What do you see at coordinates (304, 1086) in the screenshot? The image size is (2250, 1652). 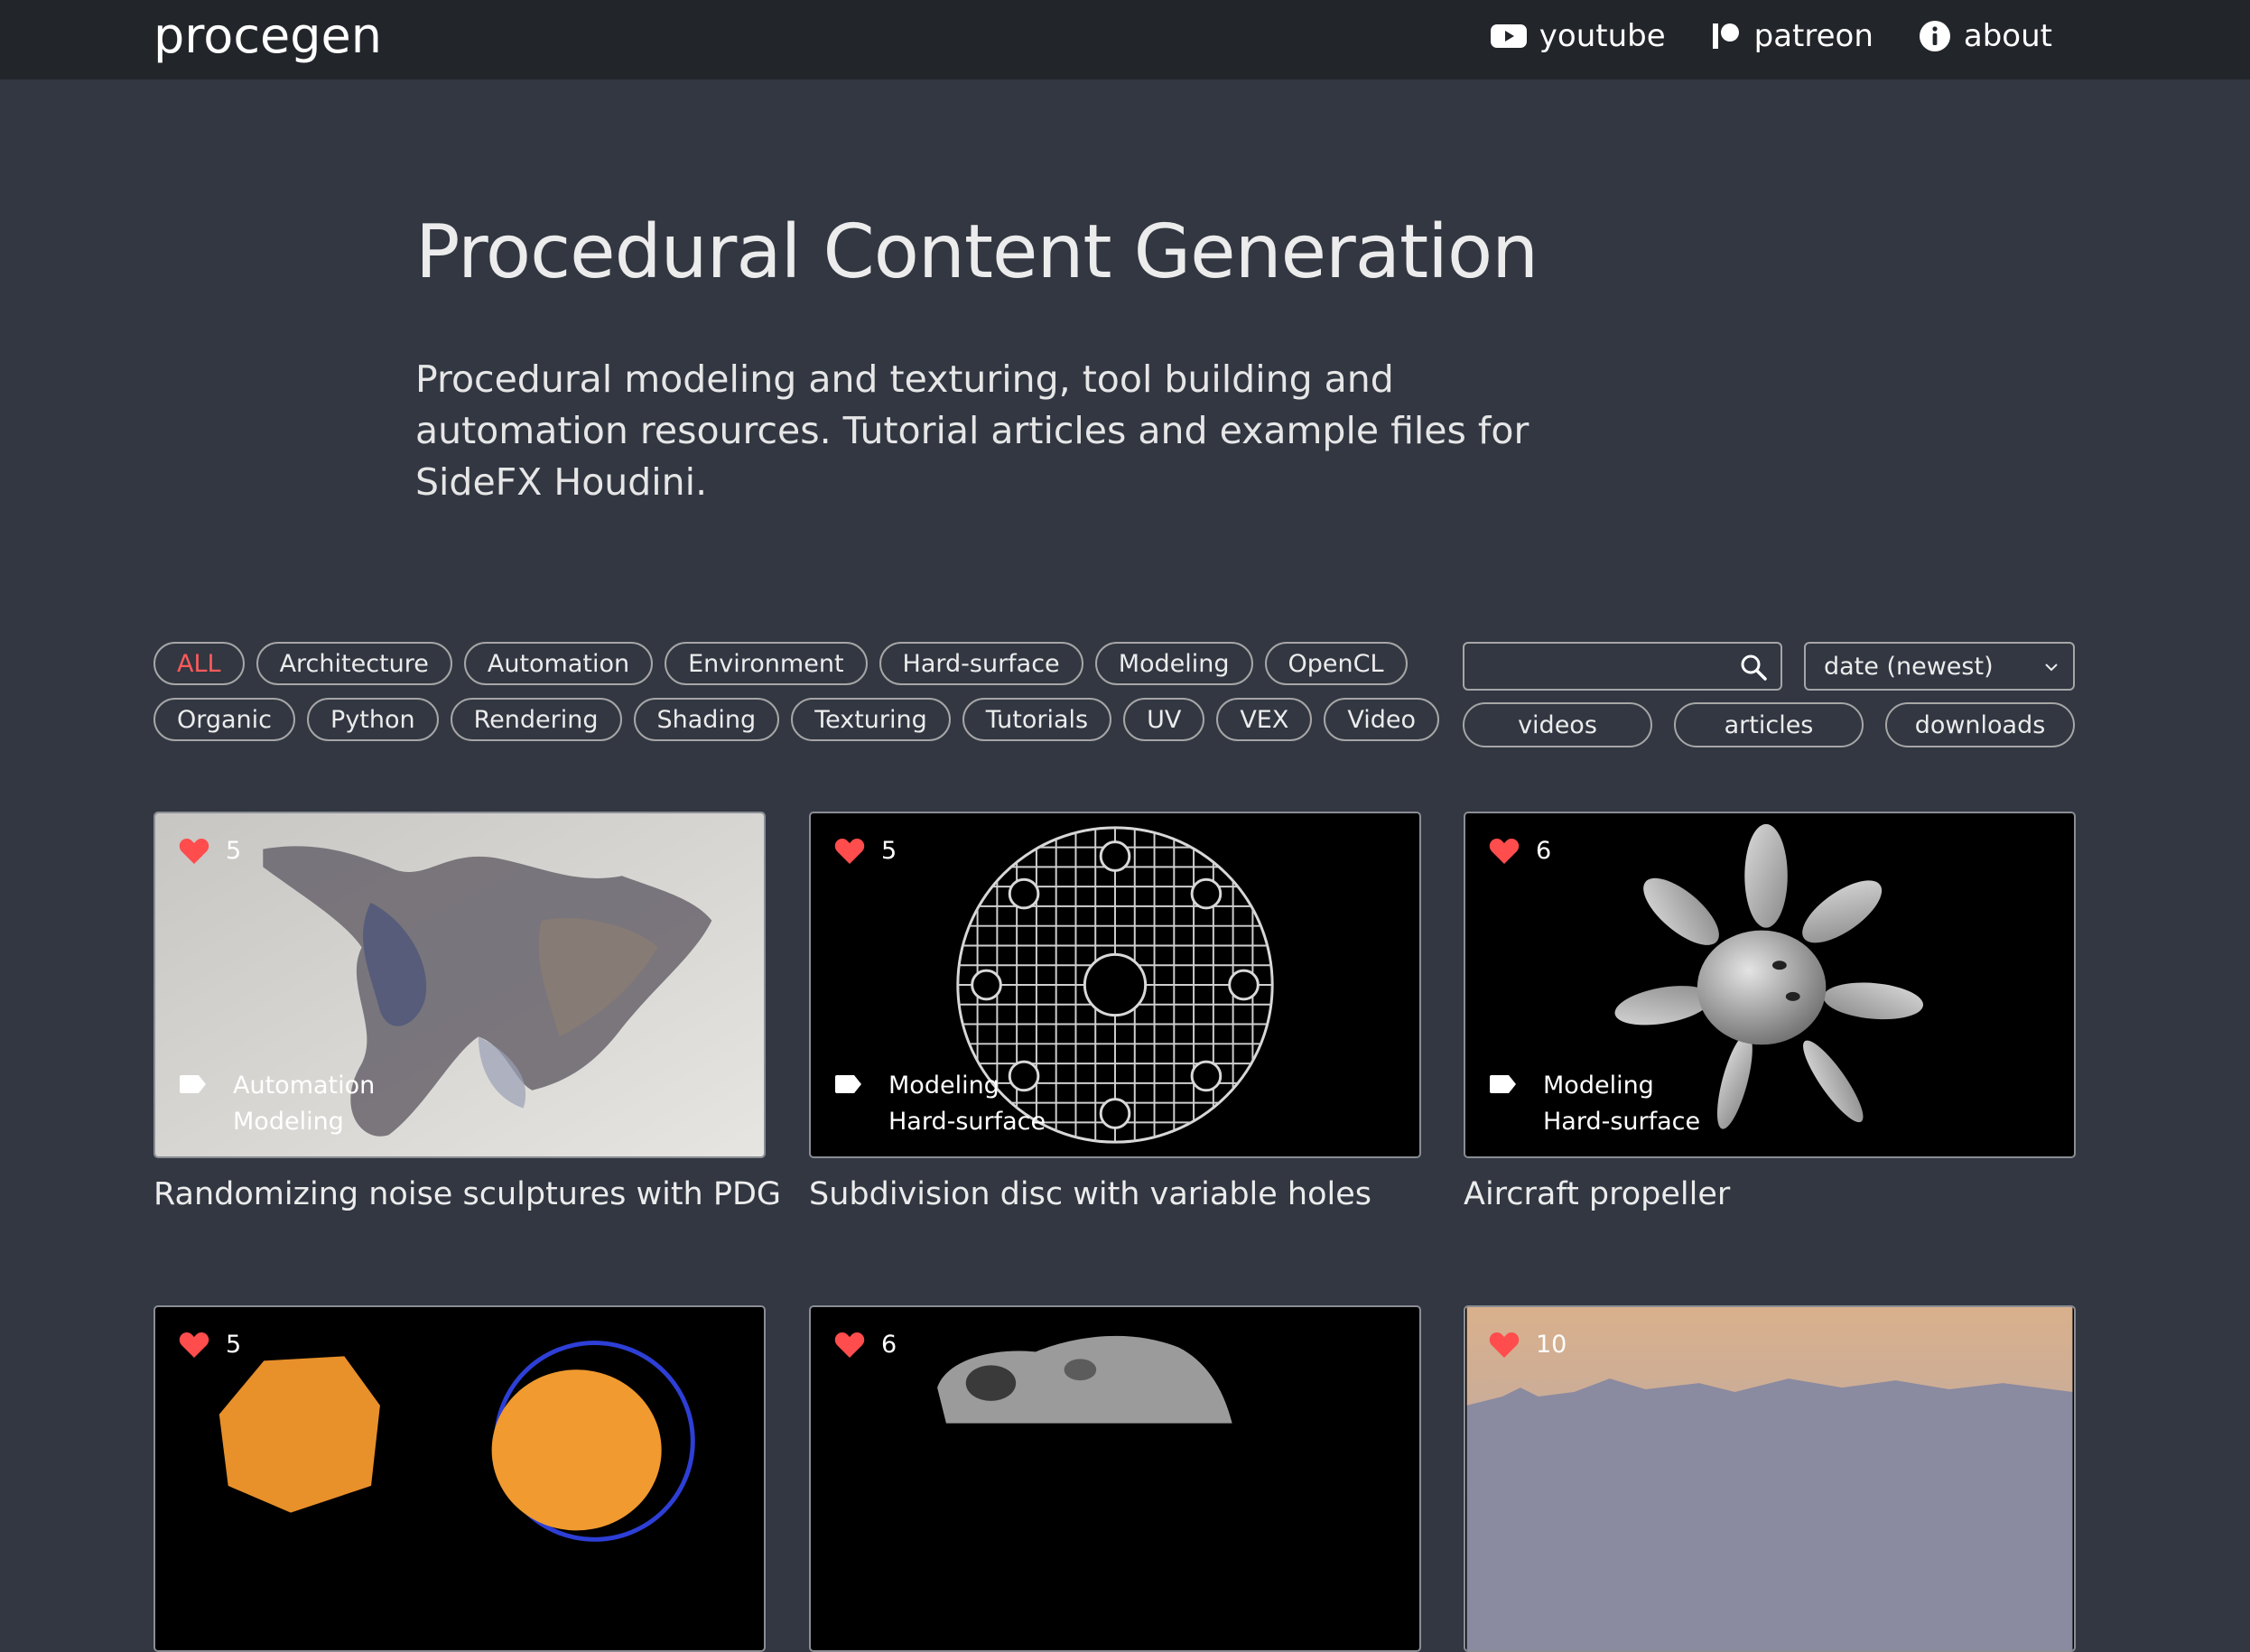 I see `category-label: Automation` at bounding box center [304, 1086].